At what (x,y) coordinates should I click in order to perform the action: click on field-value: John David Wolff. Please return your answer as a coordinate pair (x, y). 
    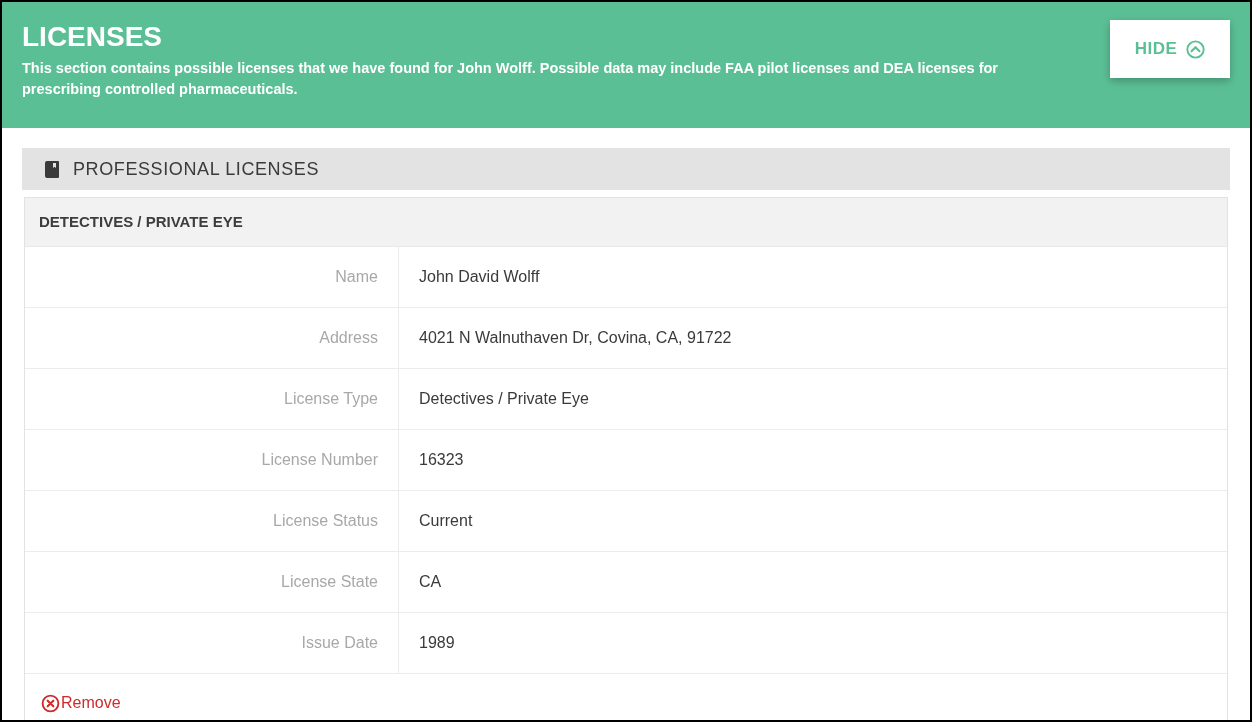
    Looking at the image, I should click on (479, 277).